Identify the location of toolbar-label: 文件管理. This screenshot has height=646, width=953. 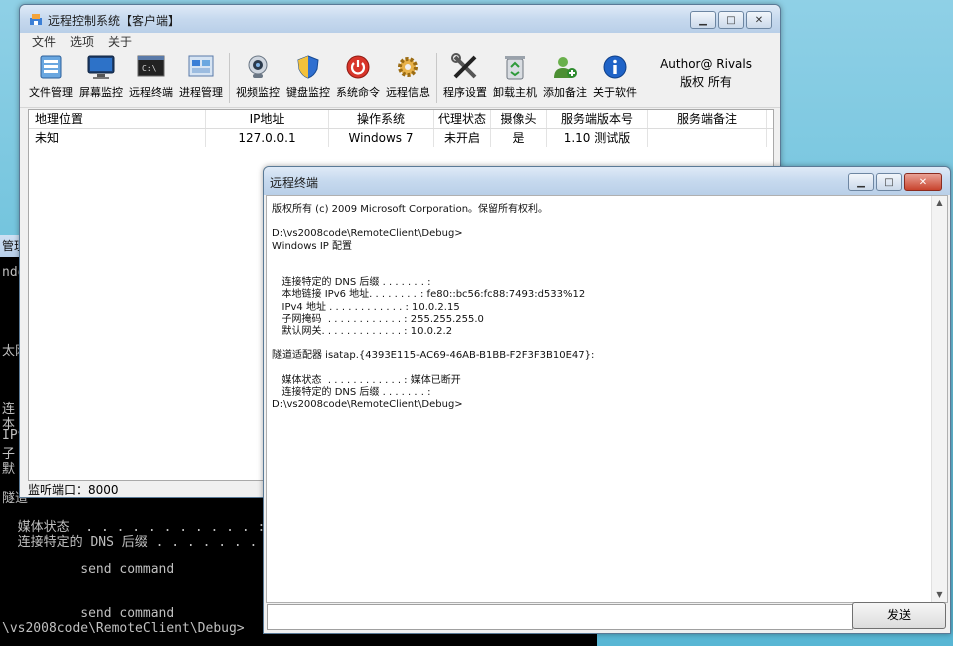
(51, 92).